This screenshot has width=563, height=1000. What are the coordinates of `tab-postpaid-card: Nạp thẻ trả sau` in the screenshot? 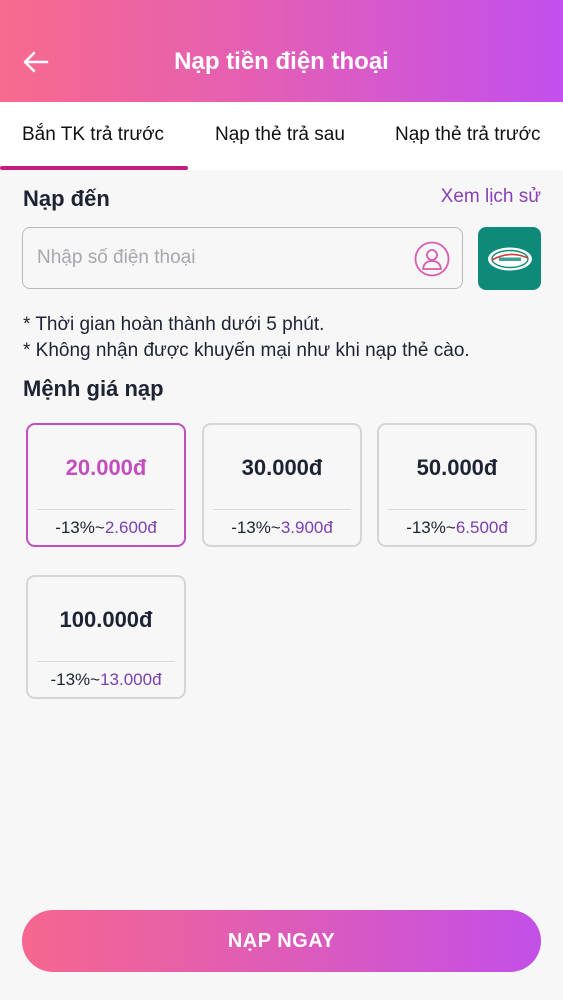 It's located at (280, 135).